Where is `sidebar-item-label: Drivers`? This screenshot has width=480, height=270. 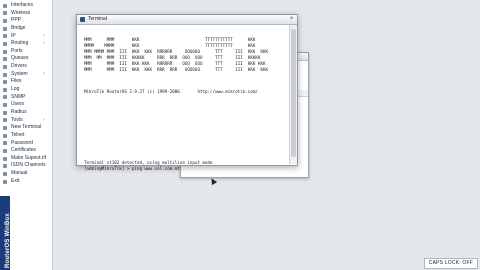 sidebar-item-label: Drivers is located at coordinates (19, 66).